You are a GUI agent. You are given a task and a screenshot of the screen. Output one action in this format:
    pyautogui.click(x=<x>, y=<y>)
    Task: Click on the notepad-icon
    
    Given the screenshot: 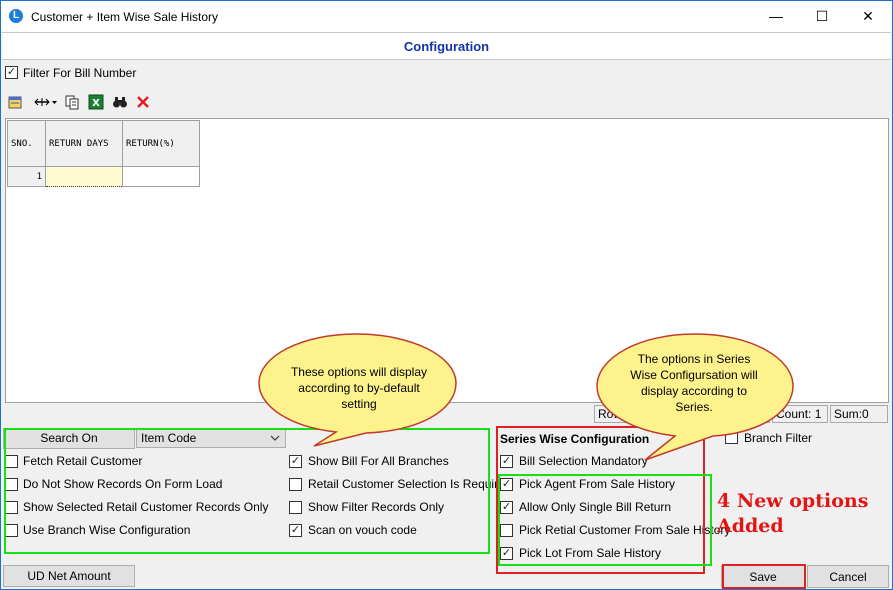 What is the action you would take?
    pyautogui.click(x=15, y=102)
    